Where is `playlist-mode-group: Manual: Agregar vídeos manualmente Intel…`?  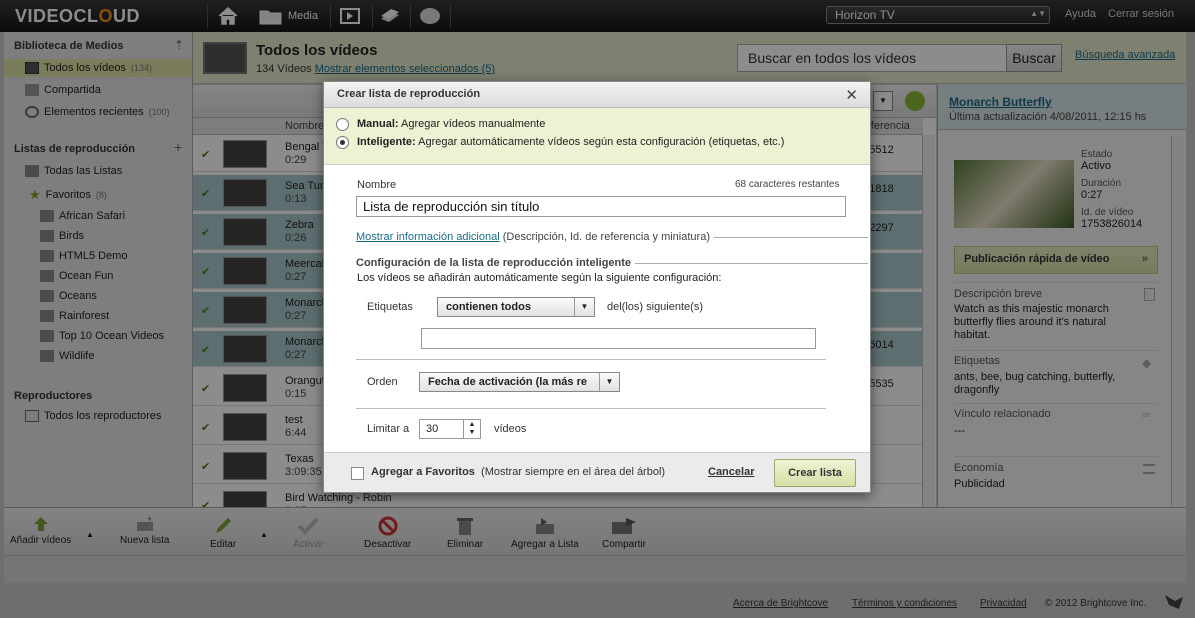
playlist-mode-group: Manual: Agregar vídeos manualmente Intel… is located at coordinates (597, 136).